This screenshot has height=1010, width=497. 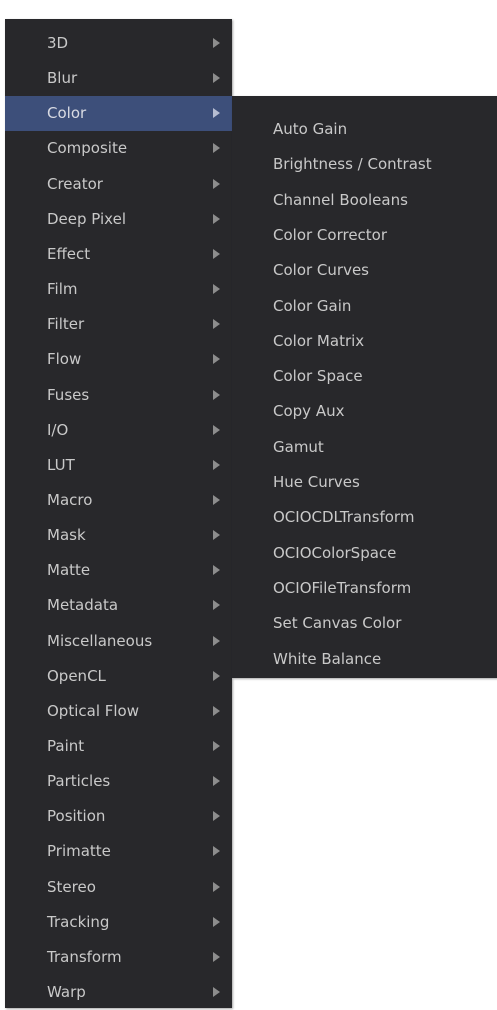 I want to click on submenu-item-copy-aux: Copy Aux, so click(x=364, y=412).